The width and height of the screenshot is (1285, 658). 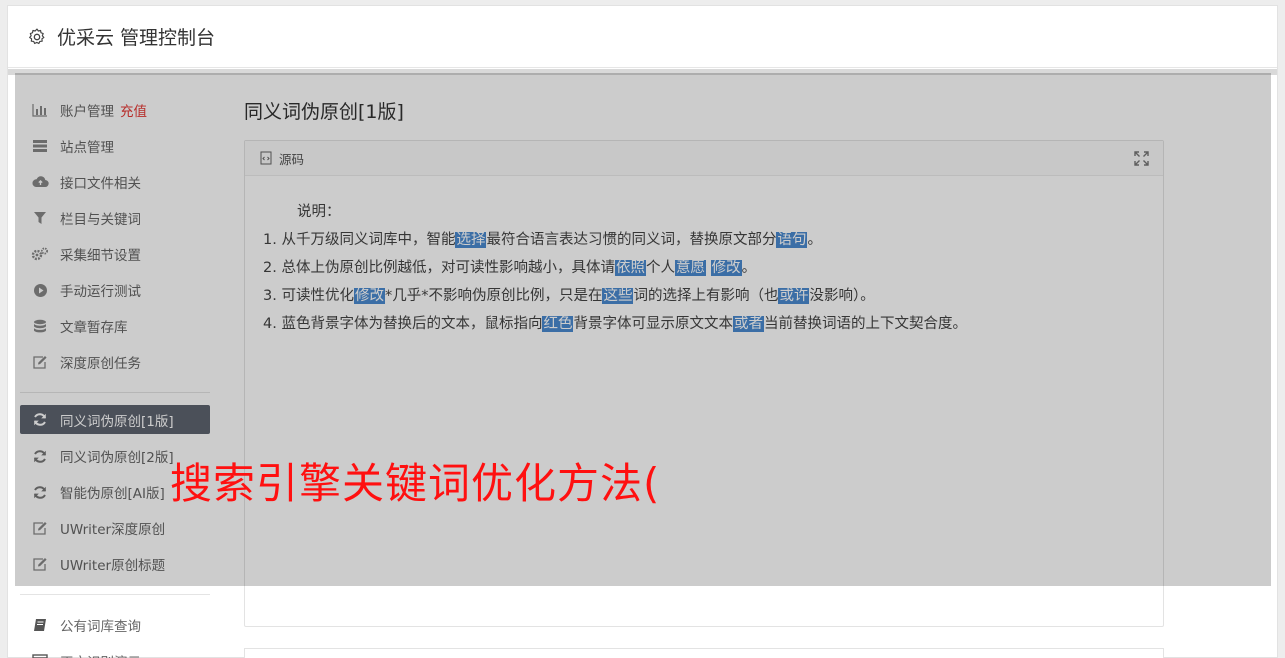 What do you see at coordinates (40, 655) in the screenshot?
I see `window-icon` at bounding box center [40, 655].